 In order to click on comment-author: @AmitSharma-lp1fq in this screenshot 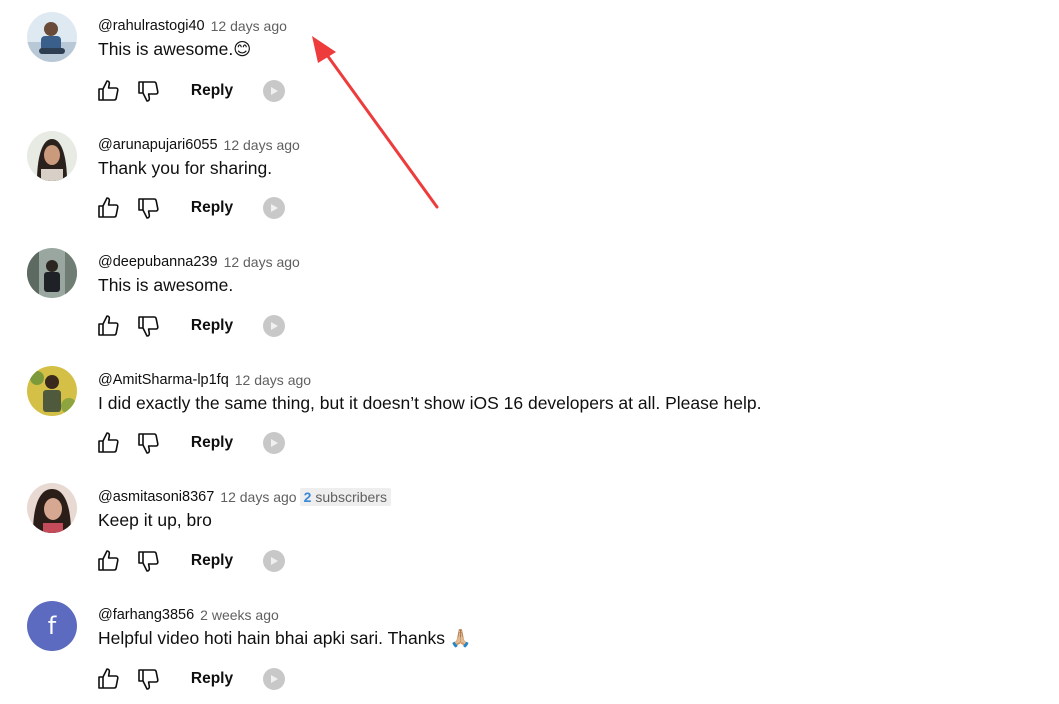, I will do `click(163, 380)`.